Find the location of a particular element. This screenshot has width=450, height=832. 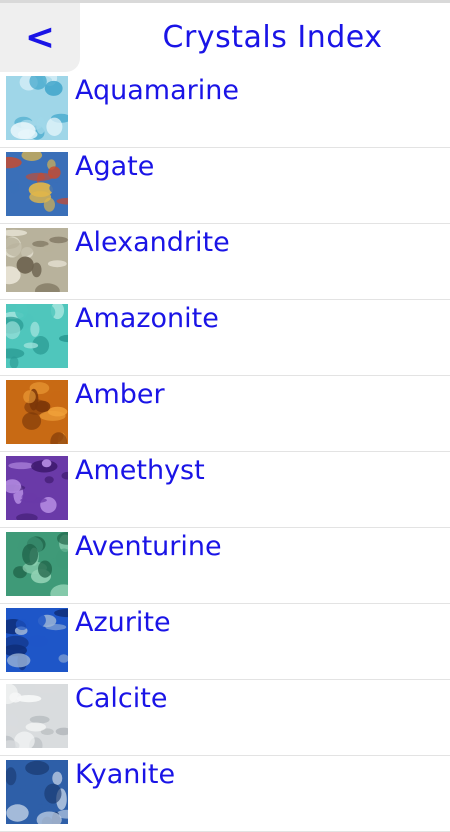

back-chevron-icon: < is located at coordinates (40, 37).